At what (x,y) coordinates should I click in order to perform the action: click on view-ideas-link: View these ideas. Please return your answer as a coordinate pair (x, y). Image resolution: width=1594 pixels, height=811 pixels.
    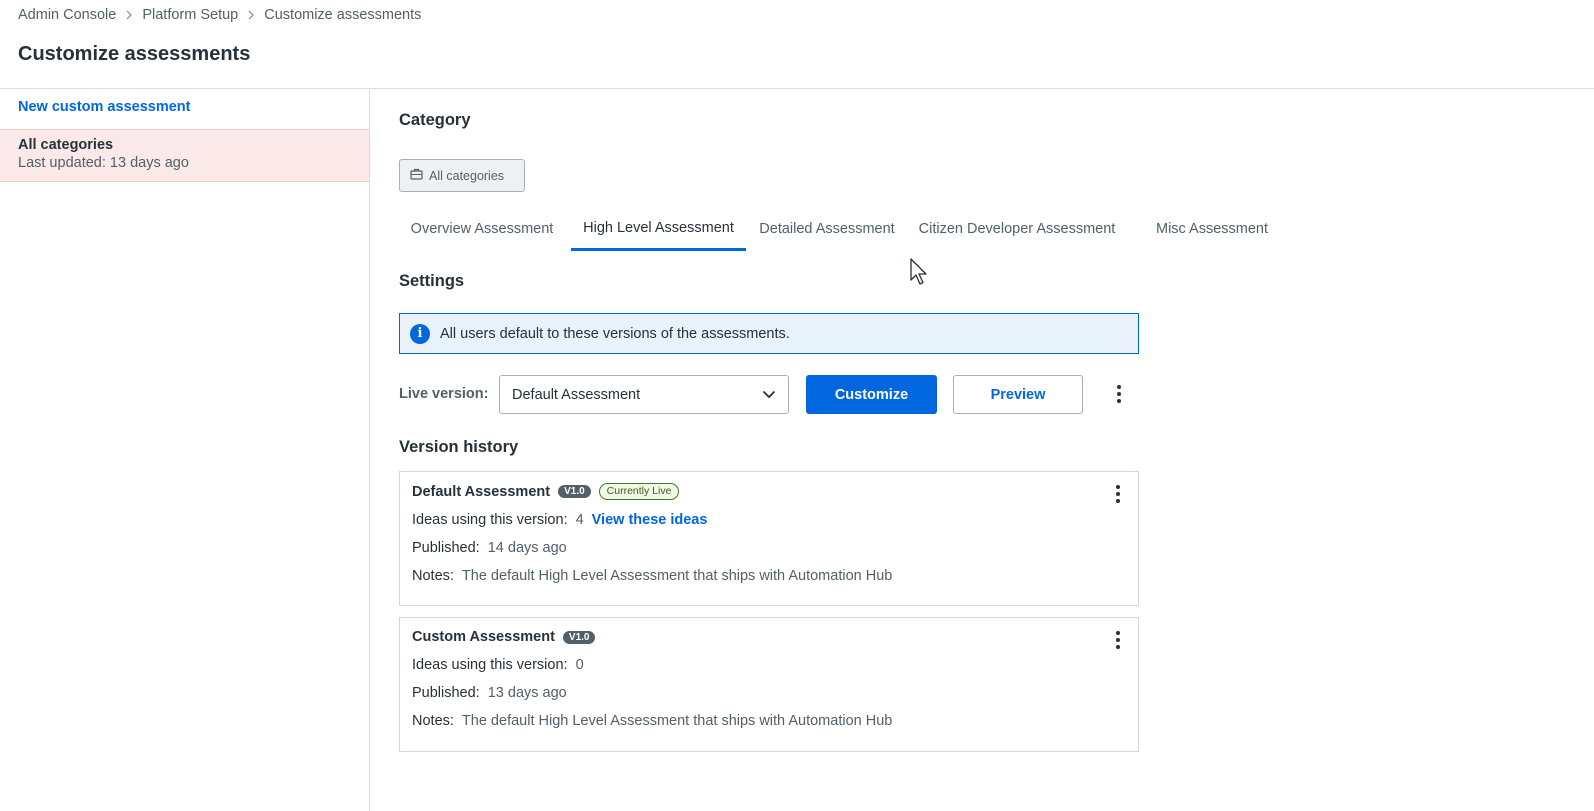
    Looking at the image, I should click on (650, 520).